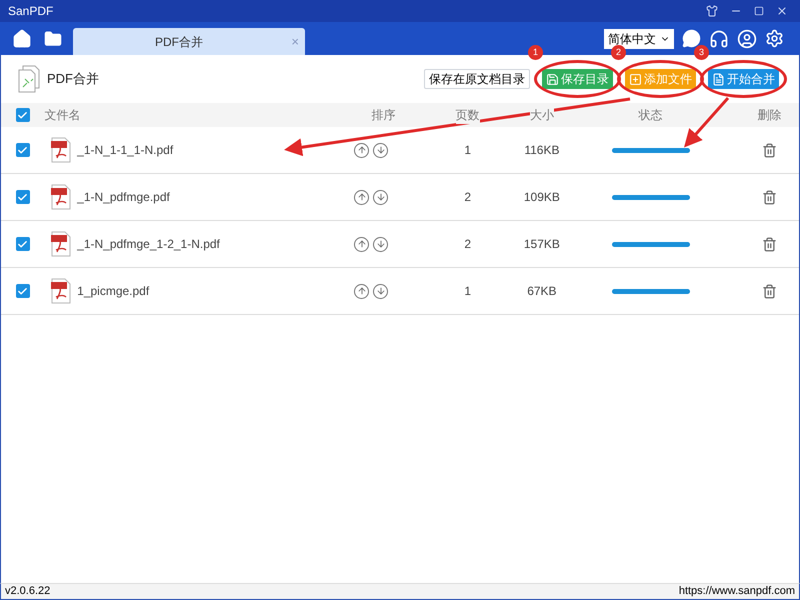 The height and width of the screenshot is (600, 800). What do you see at coordinates (759, 11) in the screenshot?
I see `maximize-icon` at bounding box center [759, 11].